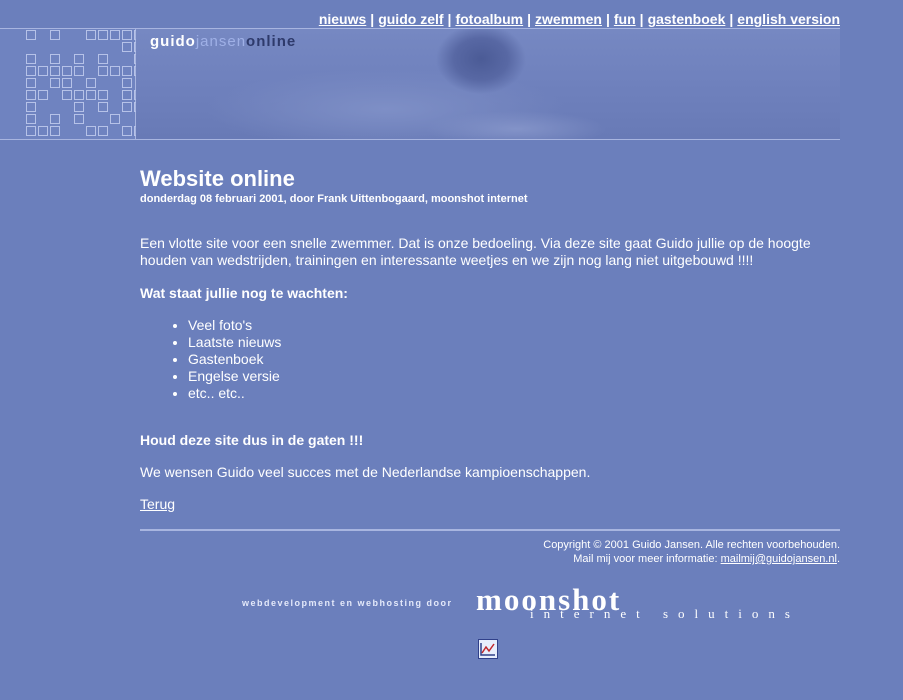 This screenshot has width=903, height=700. What do you see at coordinates (420, 84) in the screenshot?
I see `header-banner: guidojansenonline` at bounding box center [420, 84].